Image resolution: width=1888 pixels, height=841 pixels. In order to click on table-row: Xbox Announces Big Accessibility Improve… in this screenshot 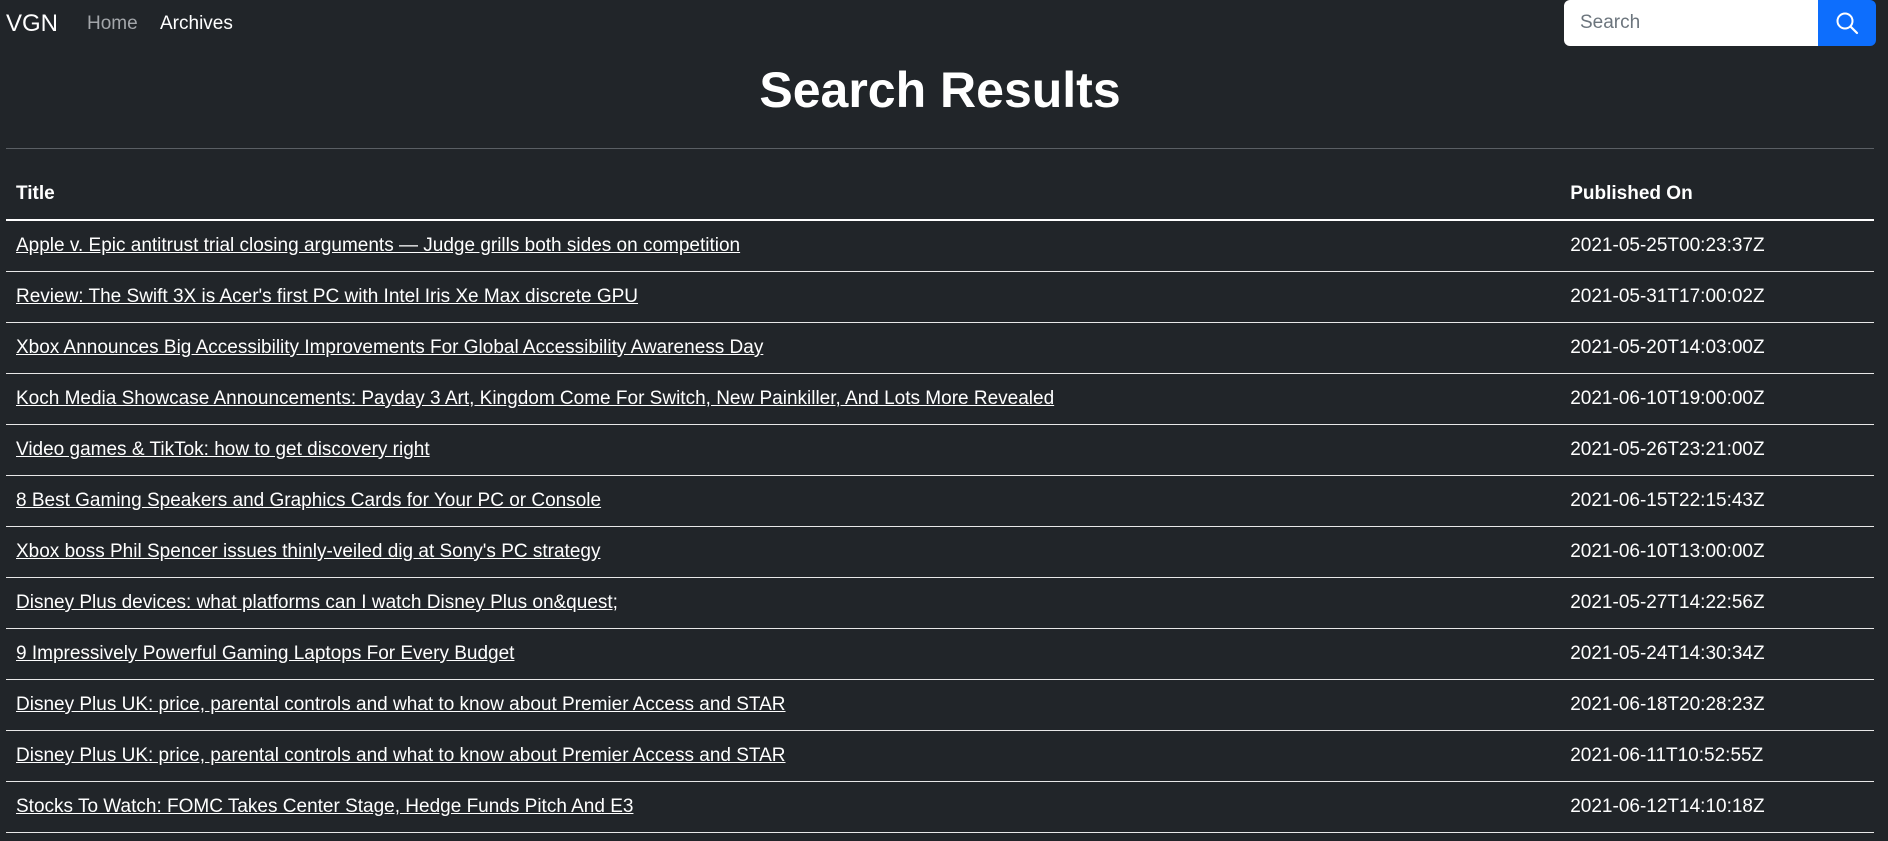, I will do `click(940, 348)`.